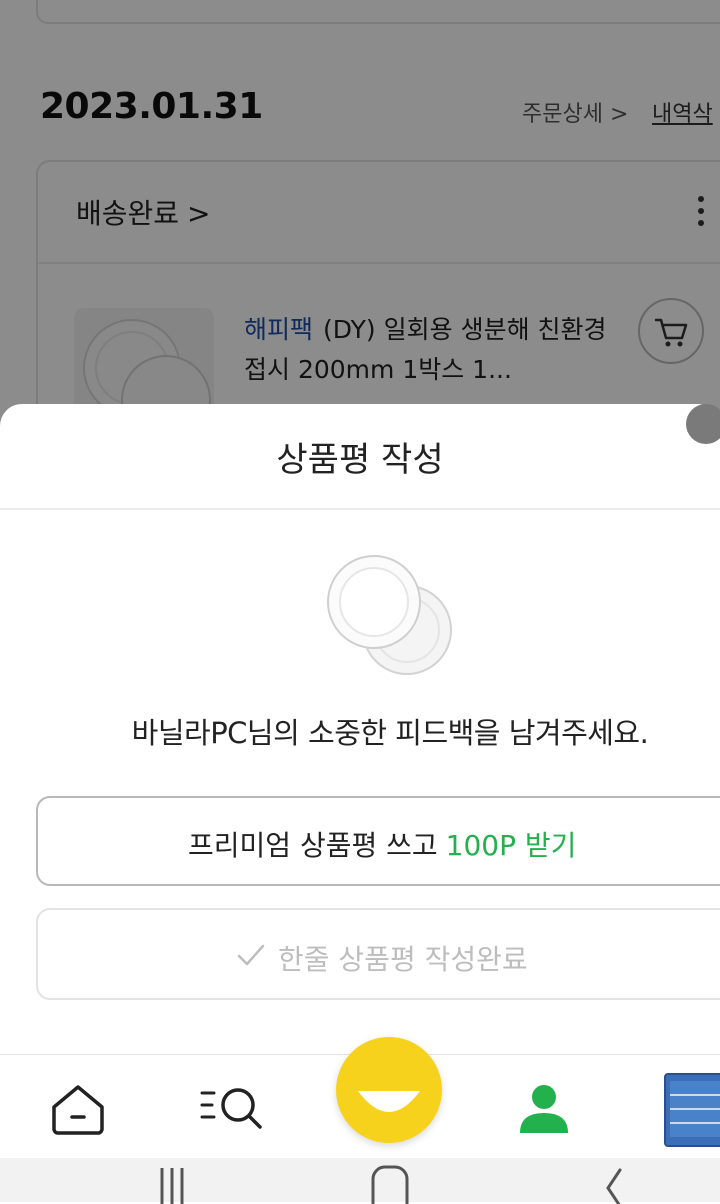 This screenshot has height=1204, width=720. What do you see at coordinates (692, 1110) in the screenshot?
I see `recent-product-thumb` at bounding box center [692, 1110].